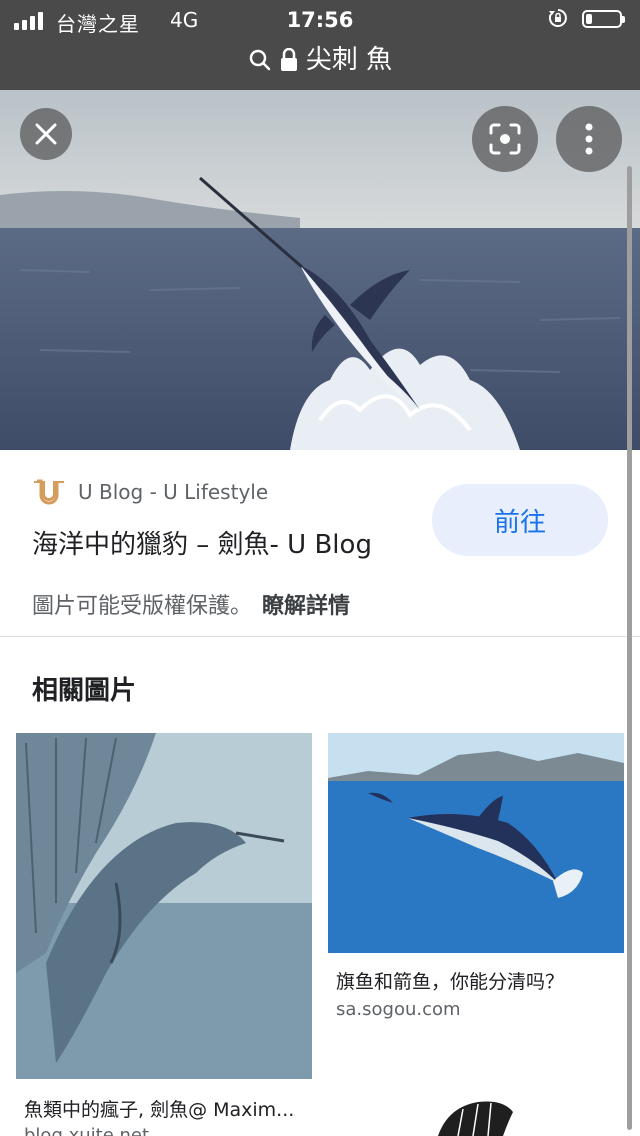 The width and height of the screenshot is (640, 1136). I want to click on result-source: U Blog - U Lifestyle, so click(150, 492).